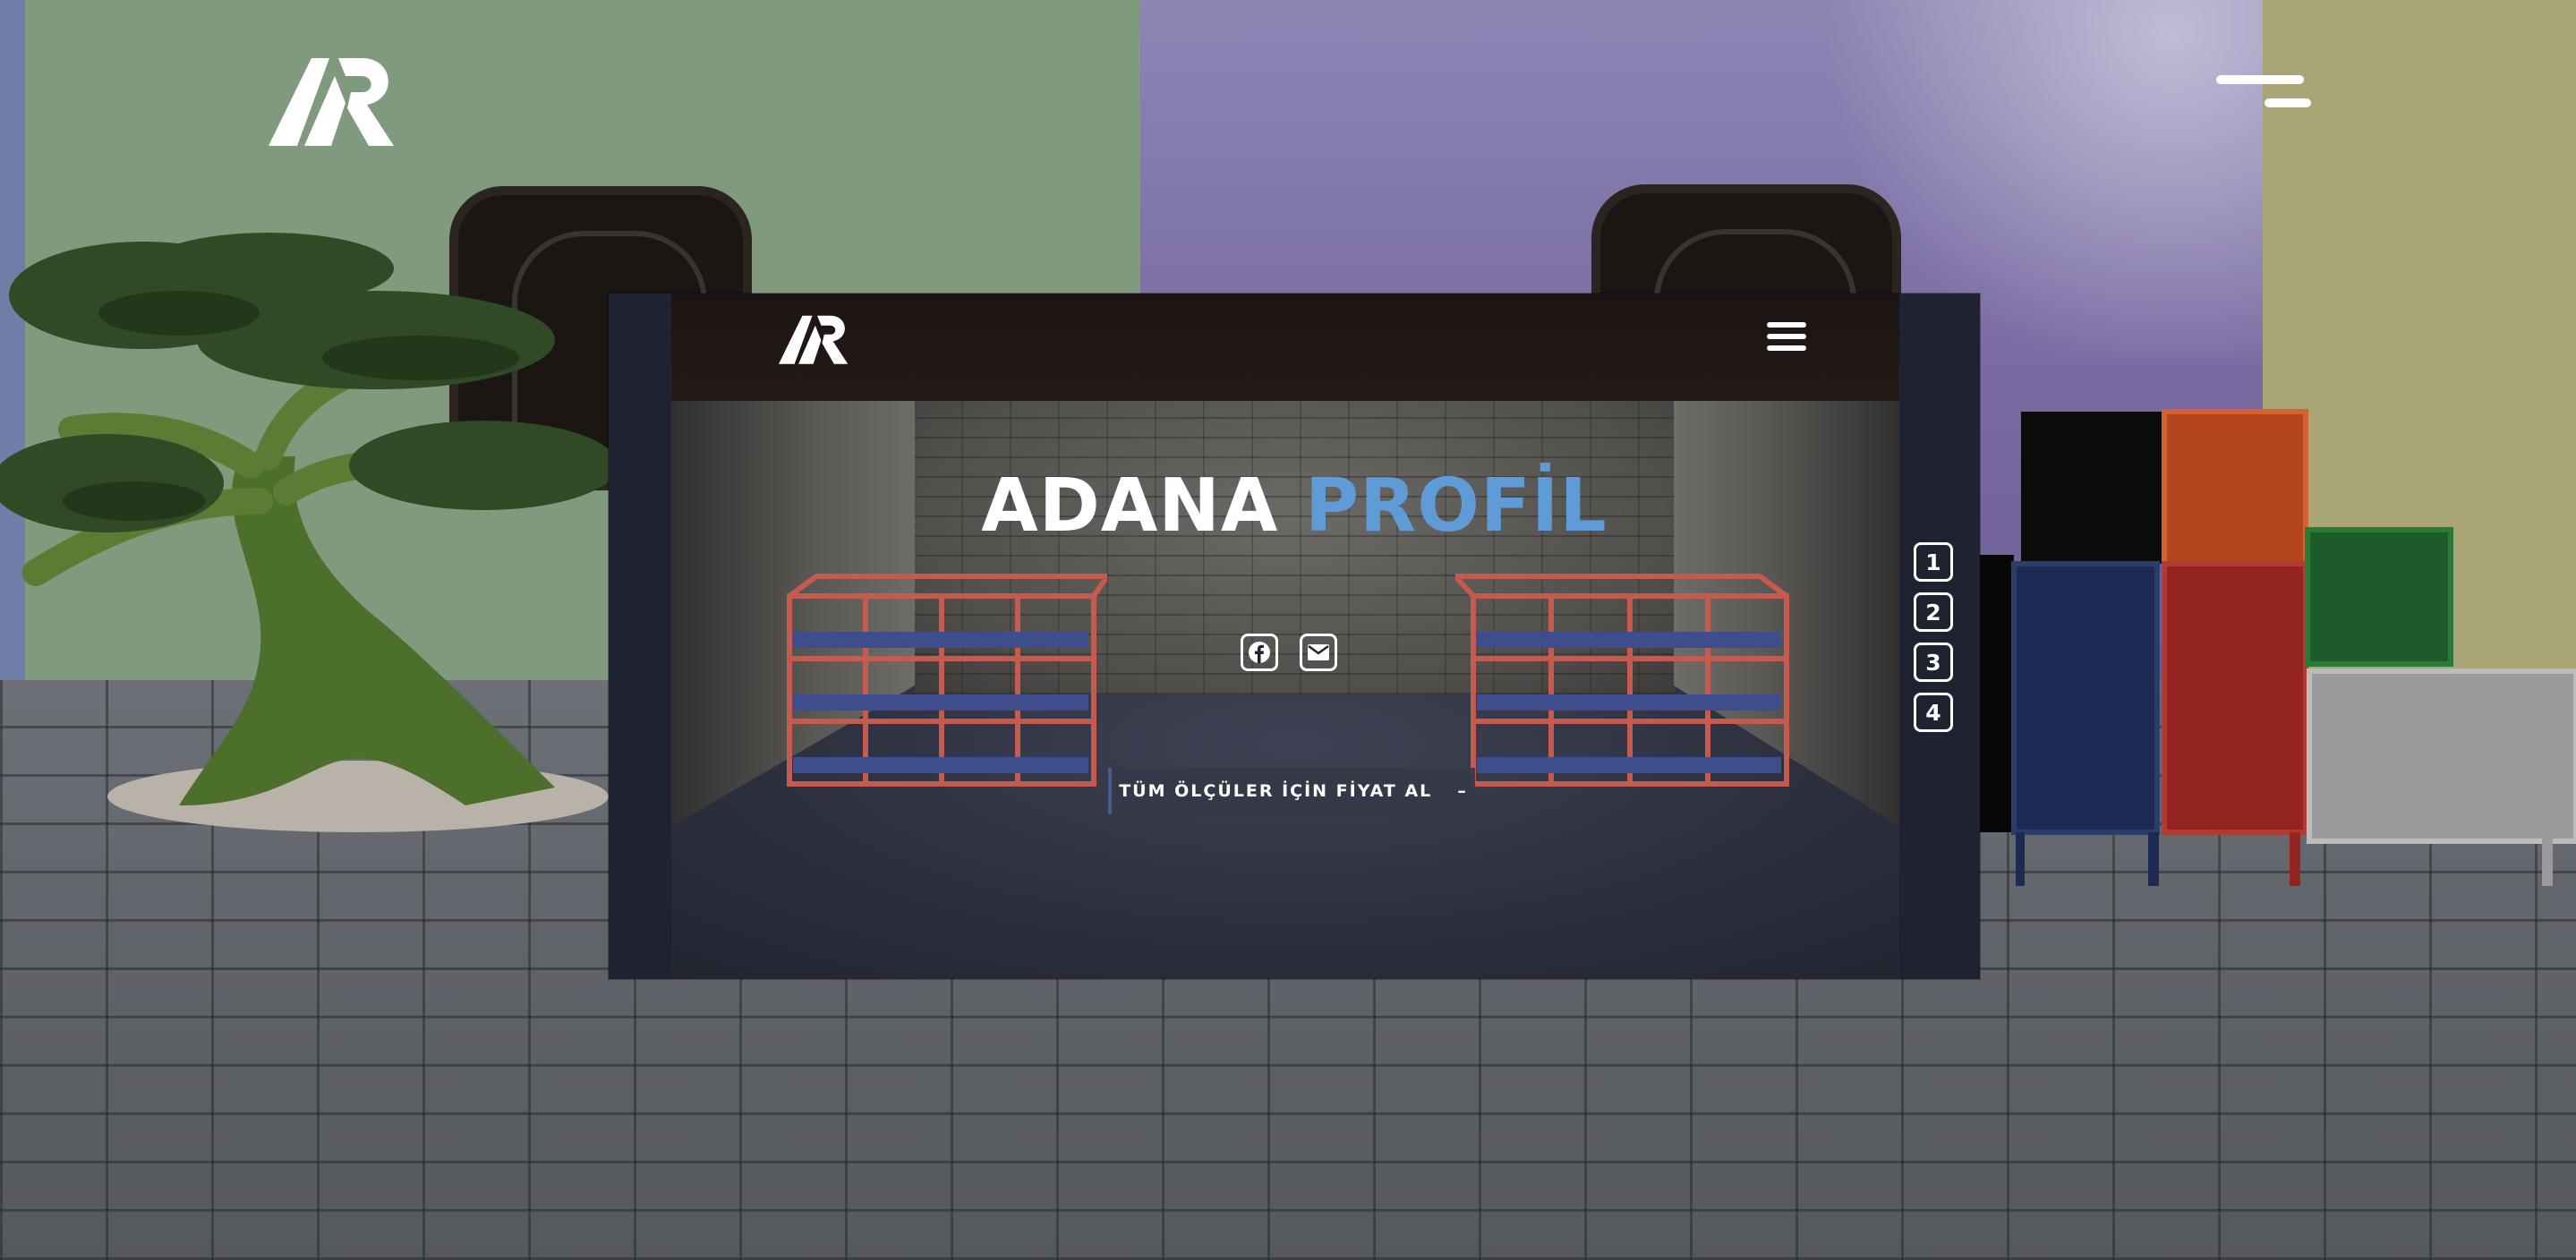 This screenshot has height=1260, width=2576. I want to click on envelope-icon, so click(1318, 652).